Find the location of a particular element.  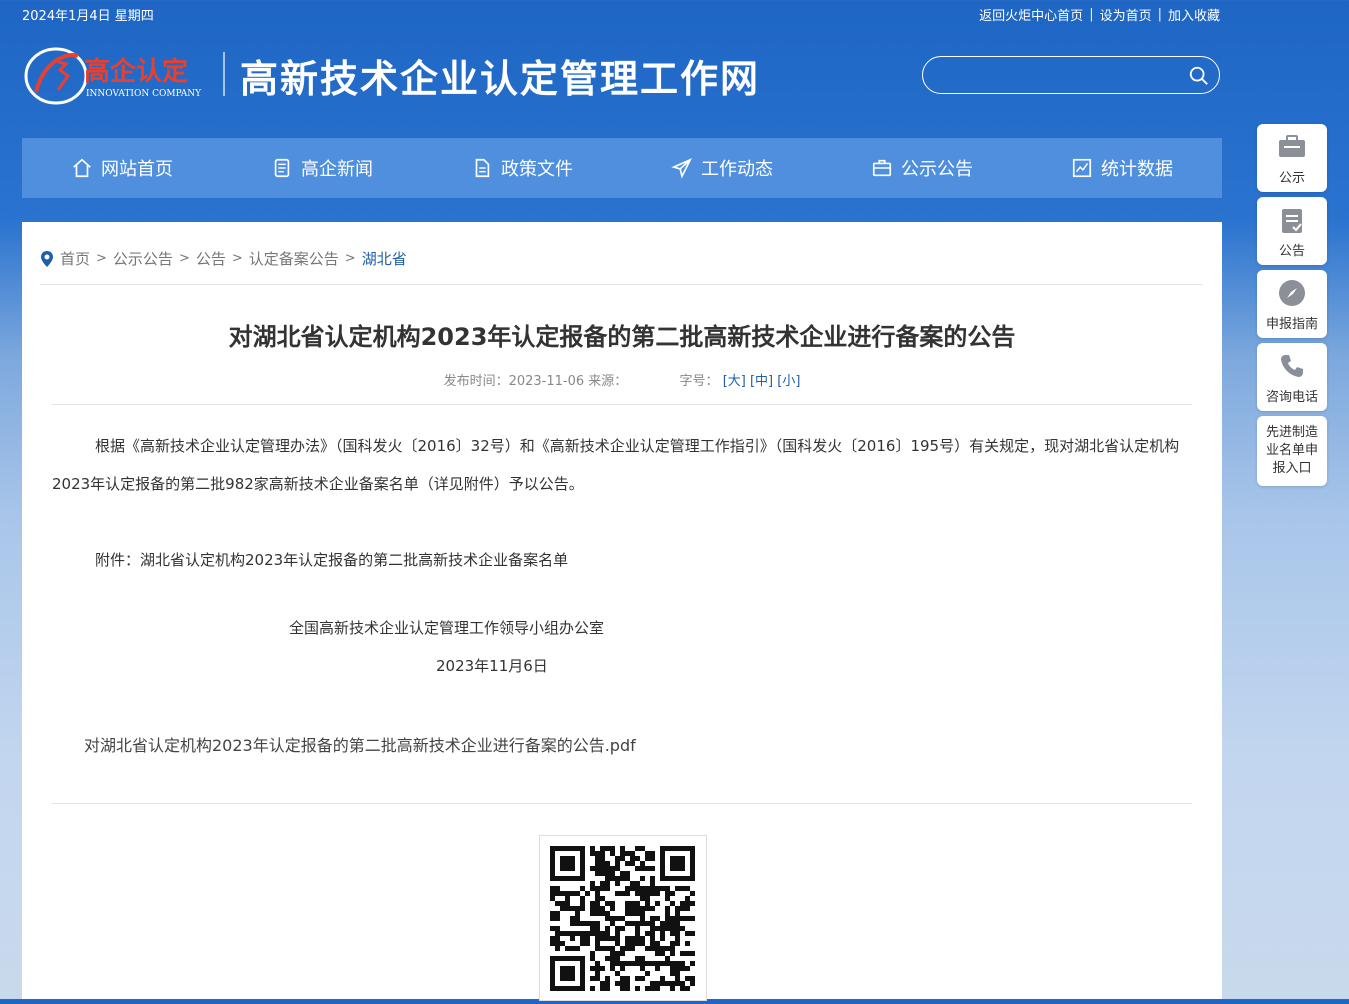

paper-plane-icon is located at coordinates (682, 168).